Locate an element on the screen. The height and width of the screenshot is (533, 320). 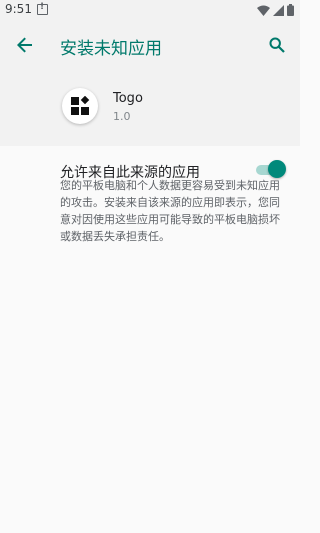
togo-logo-icon is located at coordinates (80, 105).